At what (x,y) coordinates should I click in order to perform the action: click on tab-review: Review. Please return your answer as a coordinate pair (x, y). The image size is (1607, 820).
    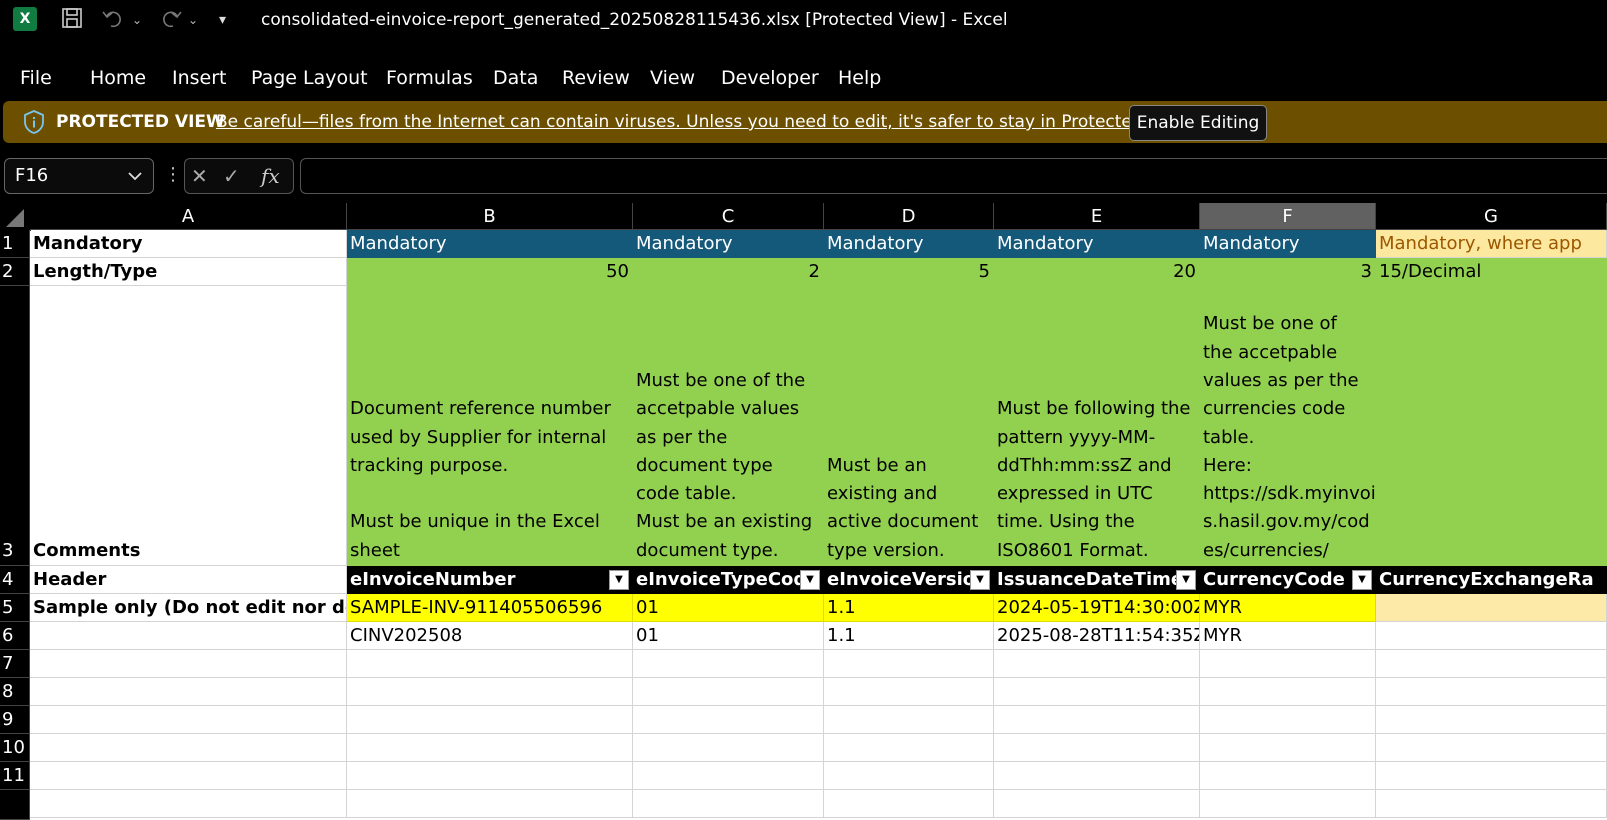
    Looking at the image, I should click on (596, 78).